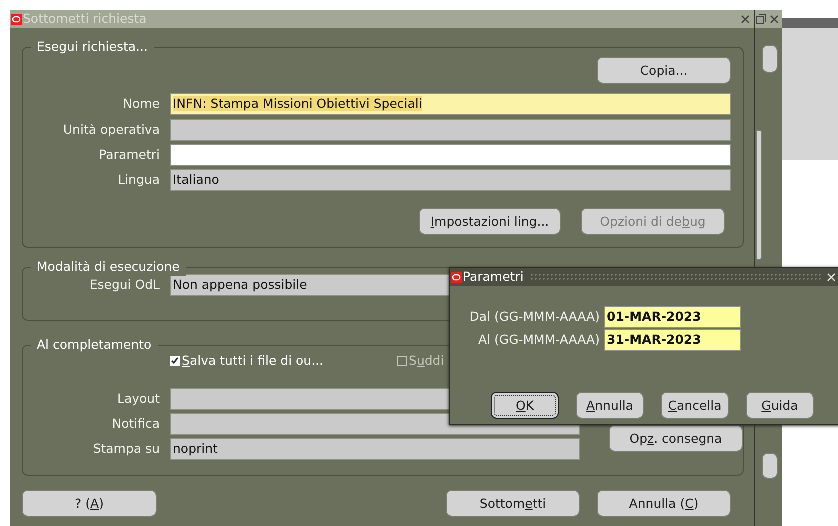 The height and width of the screenshot is (526, 838). What do you see at coordinates (761, 19) in the screenshot?
I see `restore-icon` at bounding box center [761, 19].